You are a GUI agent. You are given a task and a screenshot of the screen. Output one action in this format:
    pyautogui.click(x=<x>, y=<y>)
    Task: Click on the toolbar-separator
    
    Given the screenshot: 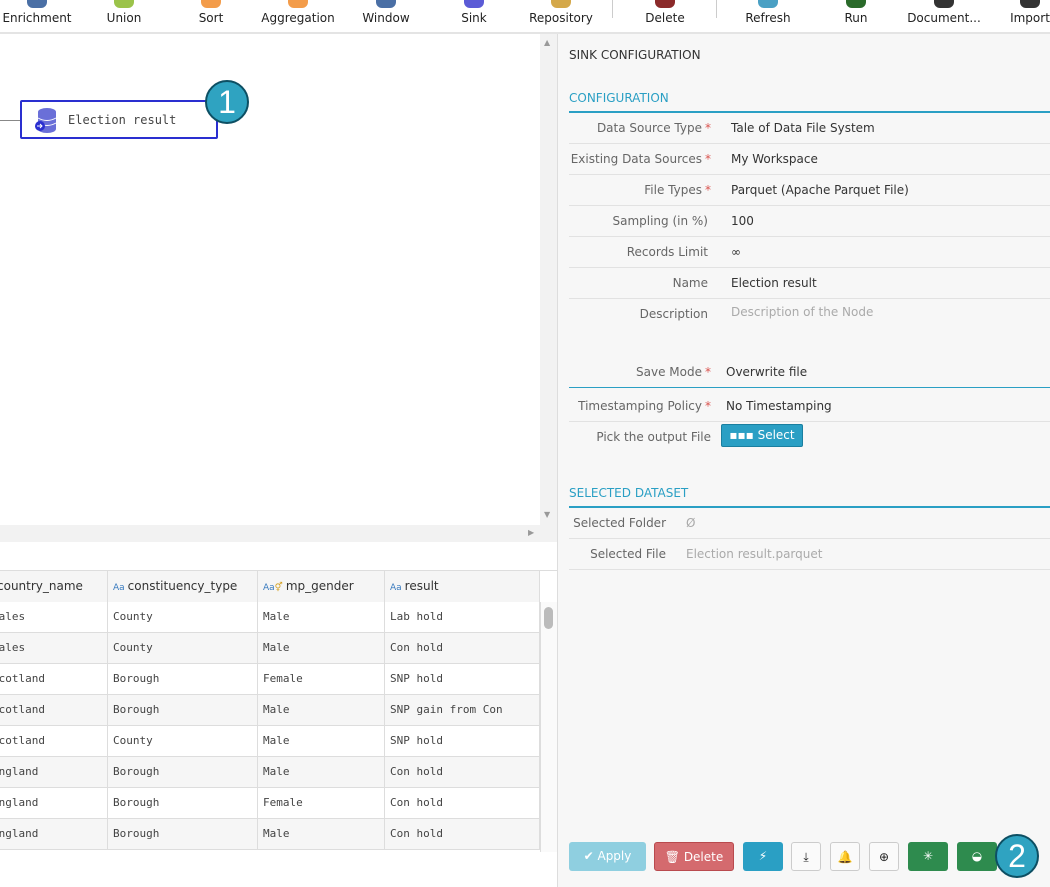 What is the action you would take?
    pyautogui.click(x=716, y=9)
    